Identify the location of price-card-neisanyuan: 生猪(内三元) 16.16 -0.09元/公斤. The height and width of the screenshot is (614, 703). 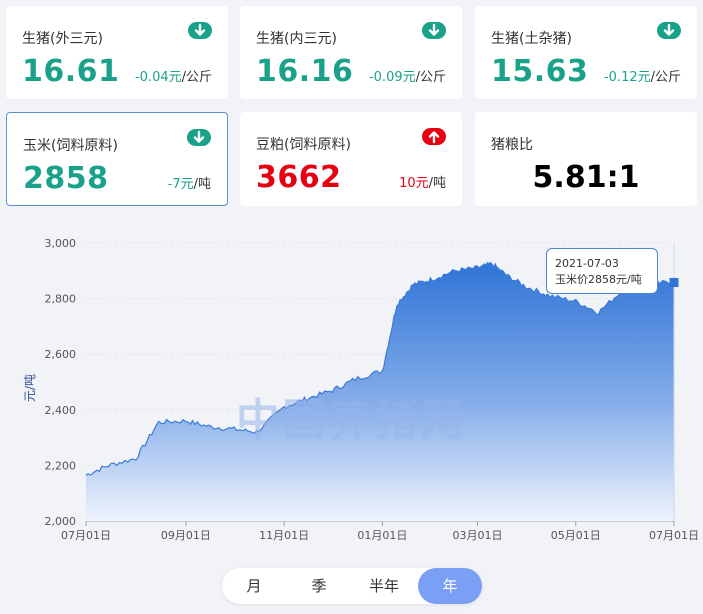
(351, 52).